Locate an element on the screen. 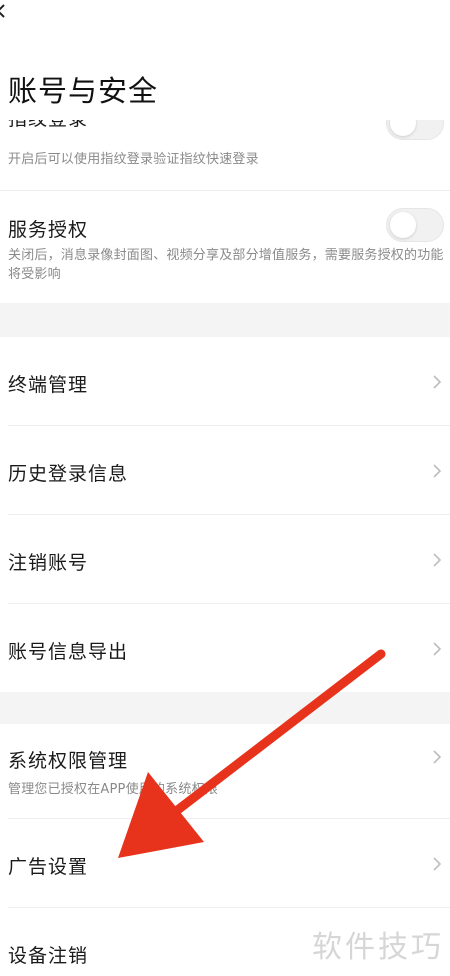 The image size is (450, 976). system-permissions-desc: 管理您已授权在APP使用的系统权限 is located at coordinates (113, 789).